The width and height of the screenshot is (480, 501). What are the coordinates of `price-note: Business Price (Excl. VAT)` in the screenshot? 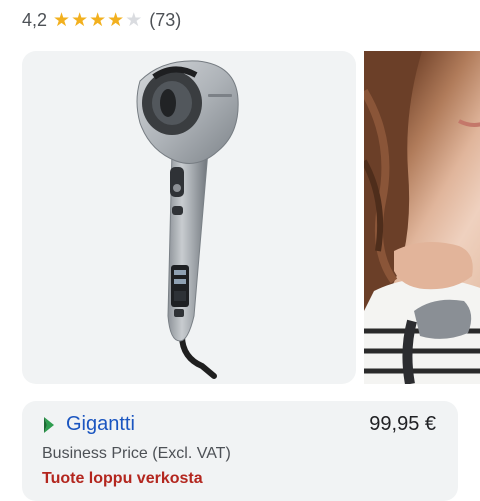 It's located at (136, 453).